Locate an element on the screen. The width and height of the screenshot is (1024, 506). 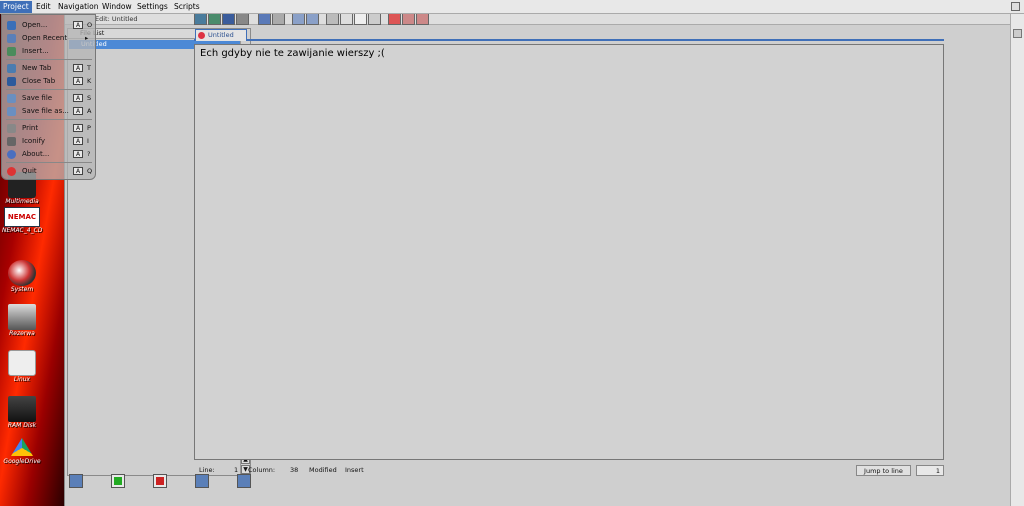
menu-project: Project is located at coordinates (16, 7).